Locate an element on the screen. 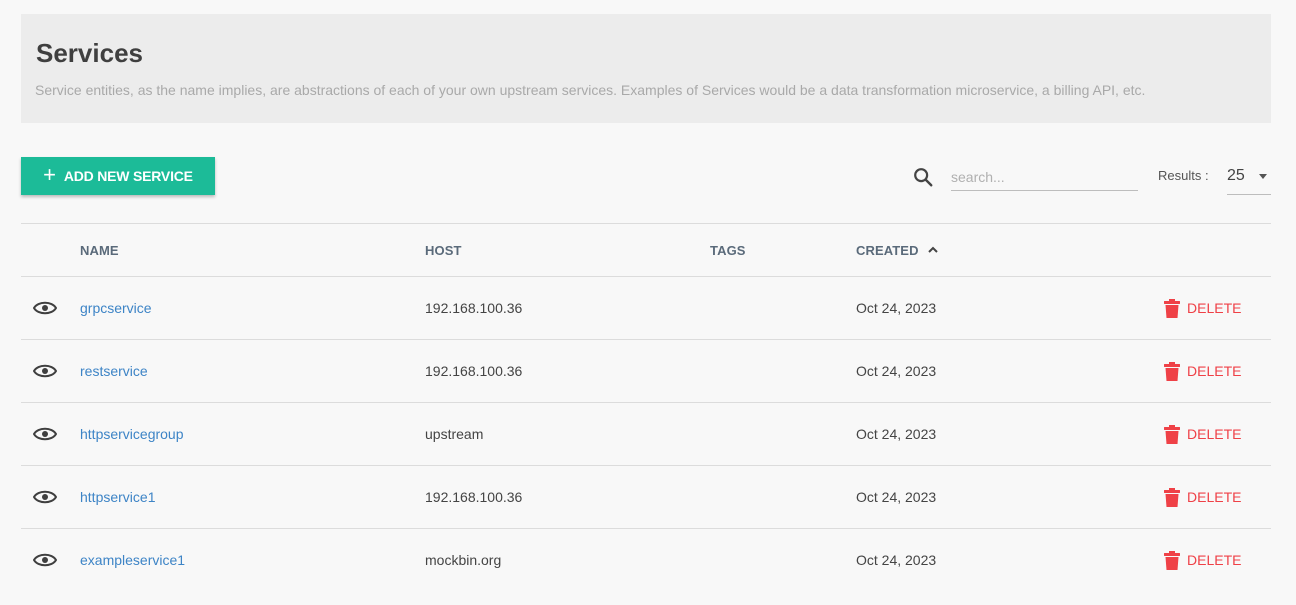 This screenshot has width=1296, height=605. add-new-service-label: ADD NEW SERVICE is located at coordinates (128, 176).